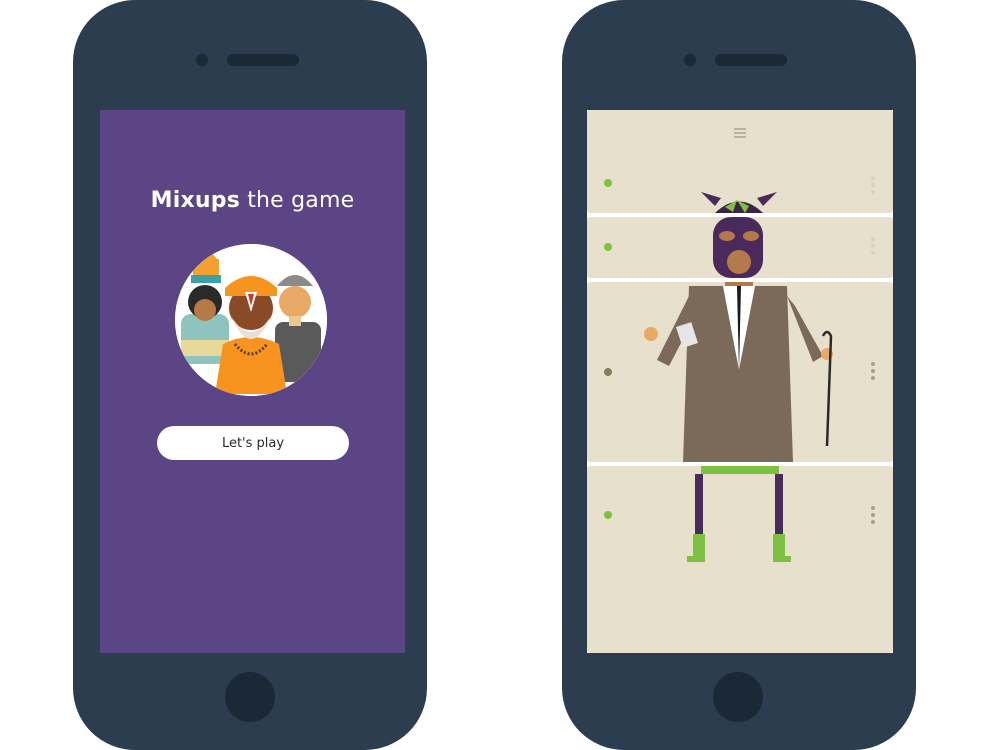  I want to click on three-characters-illustration, so click(251, 320).